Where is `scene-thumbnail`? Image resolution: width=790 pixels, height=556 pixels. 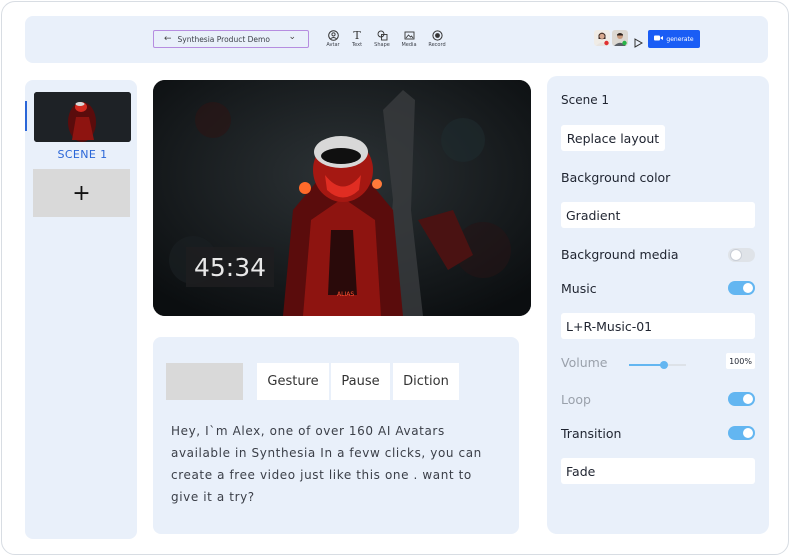
scene-thumbnail is located at coordinates (82, 117).